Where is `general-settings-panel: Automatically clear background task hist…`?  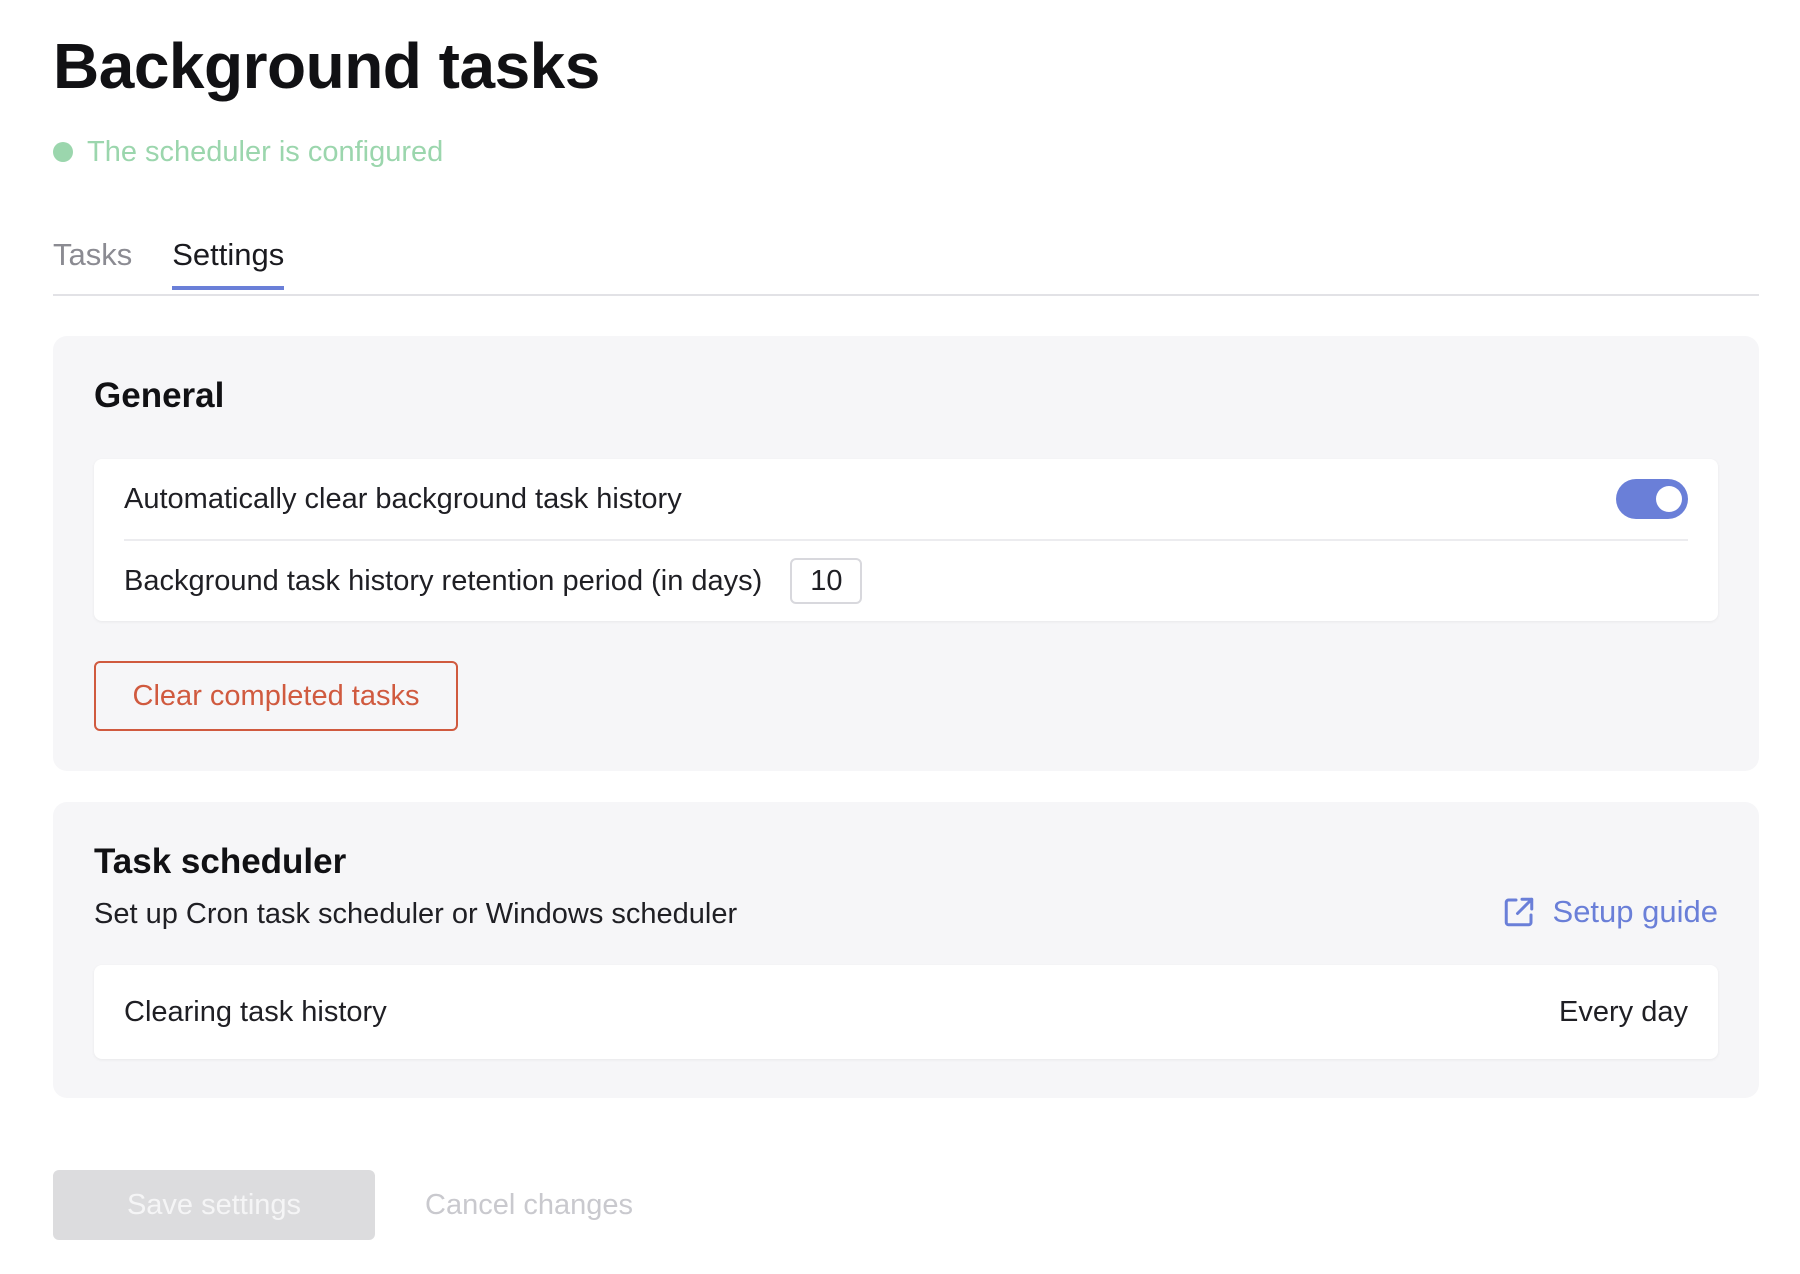
general-settings-panel: Automatically clear background task hist… is located at coordinates (906, 540).